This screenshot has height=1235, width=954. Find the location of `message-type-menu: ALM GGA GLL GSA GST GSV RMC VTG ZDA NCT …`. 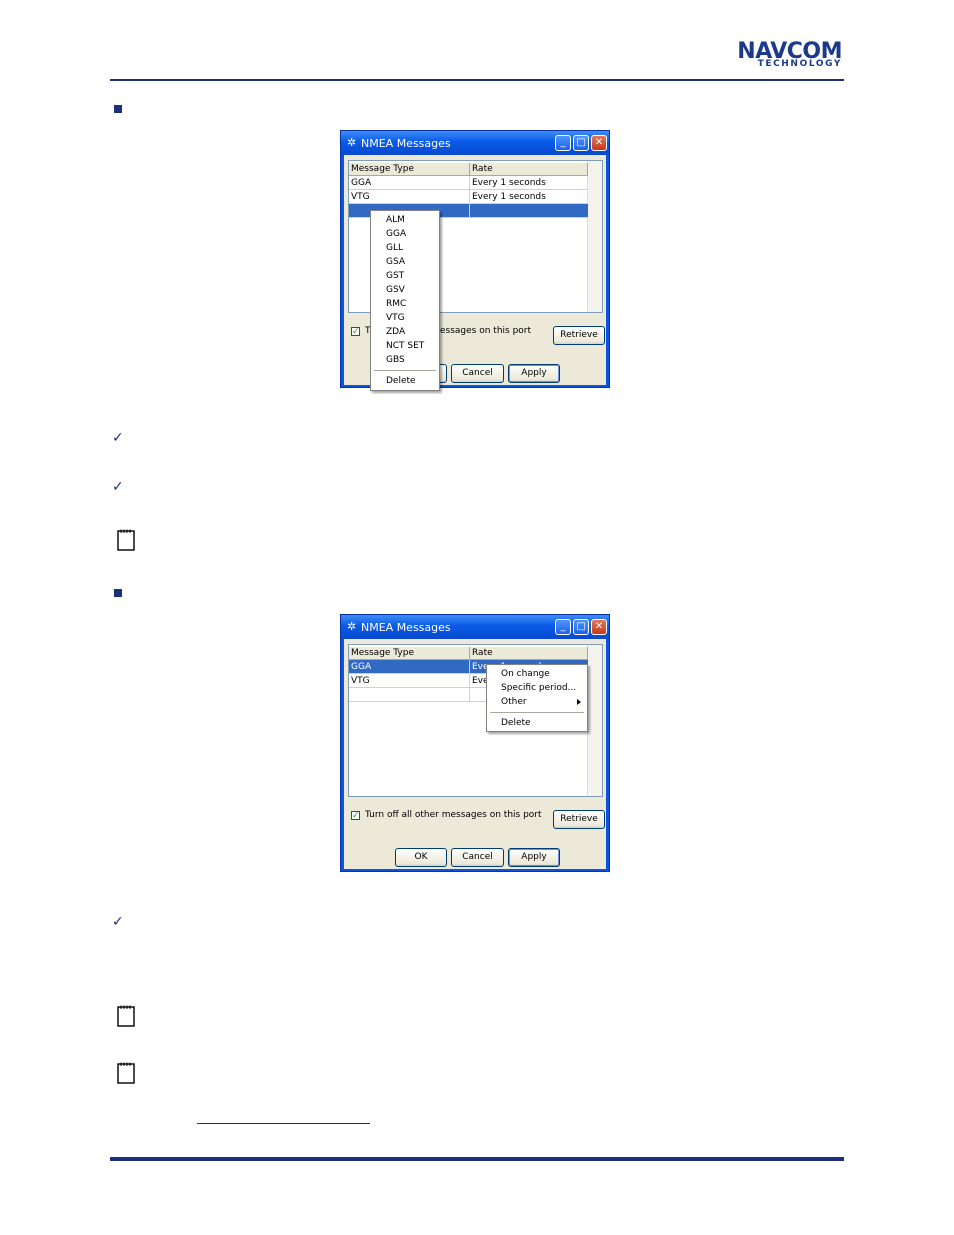

message-type-menu: ALM GGA GLL GSA GST GSV RMC VTG ZDA NCT … is located at coordinates (405, 300).